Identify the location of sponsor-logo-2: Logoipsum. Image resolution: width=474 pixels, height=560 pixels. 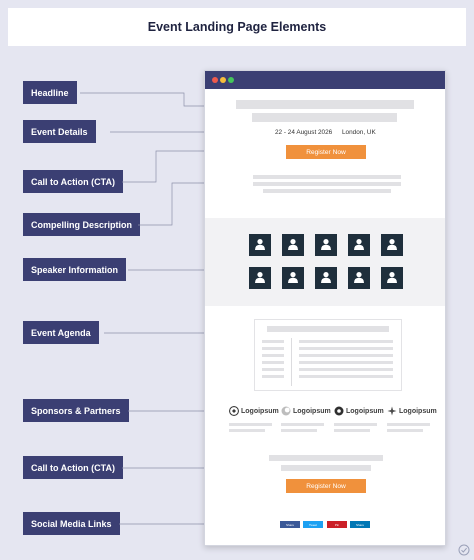
(306, 411).